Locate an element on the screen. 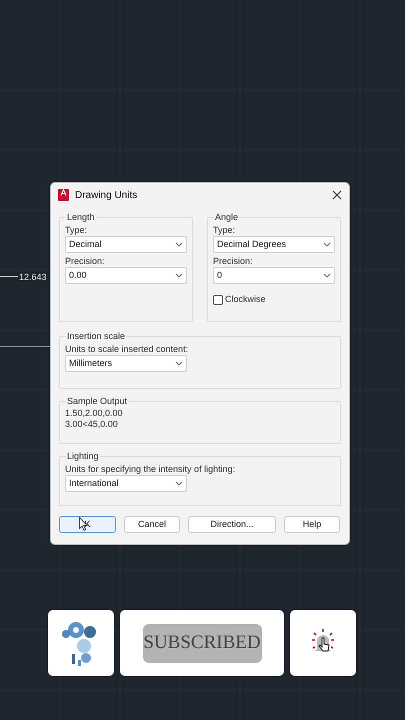 This screenshot has width=405, height=720. dropdown: Decimal is located at coordinates (126, 244).